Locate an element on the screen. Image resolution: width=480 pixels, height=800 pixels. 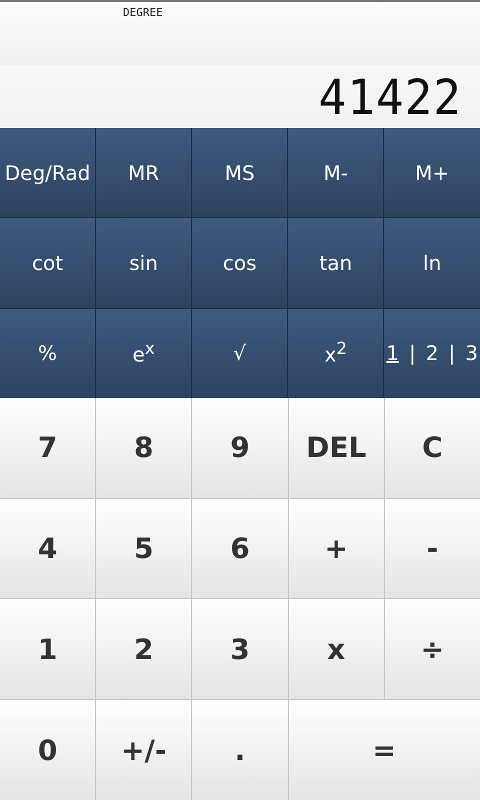
keypad-key: 5 is located at coordinates (144, 548).